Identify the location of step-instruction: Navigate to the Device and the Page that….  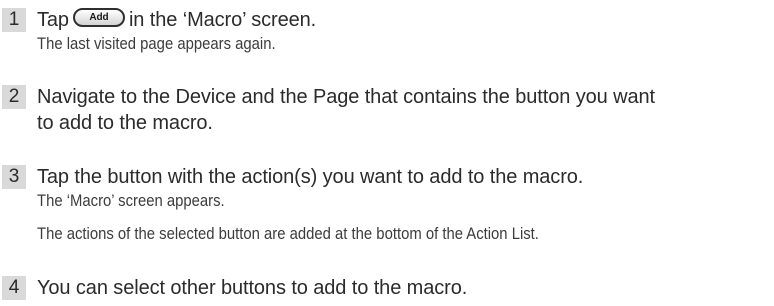
(346, 97).